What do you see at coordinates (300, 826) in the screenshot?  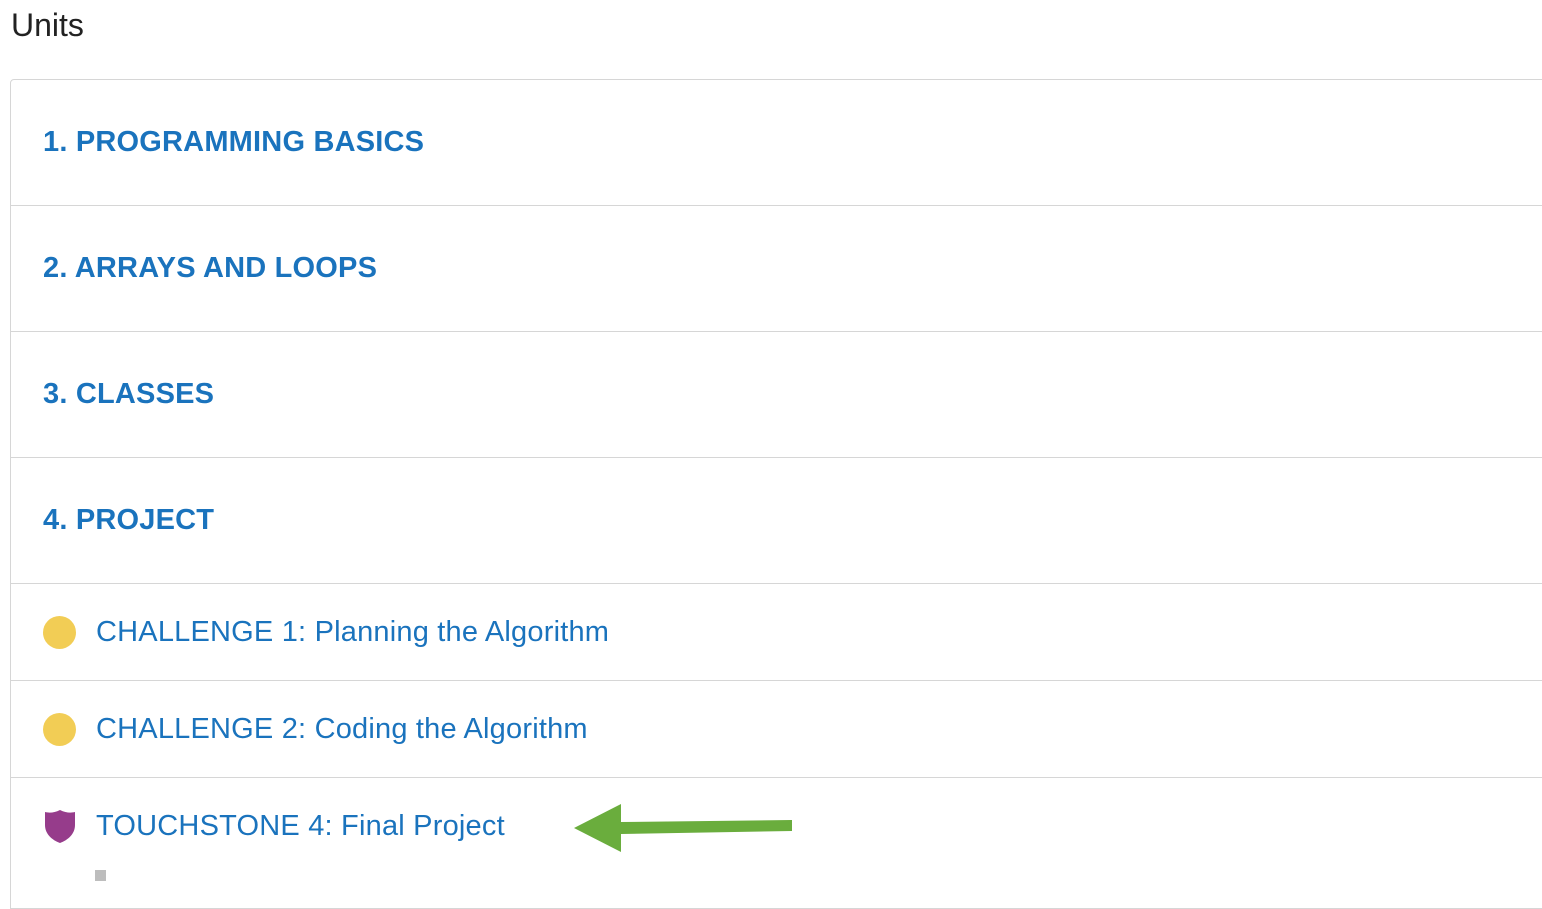 I see `activity-label: TOUCHSTONE 4: Final Project` at bounding box center [300, 826].